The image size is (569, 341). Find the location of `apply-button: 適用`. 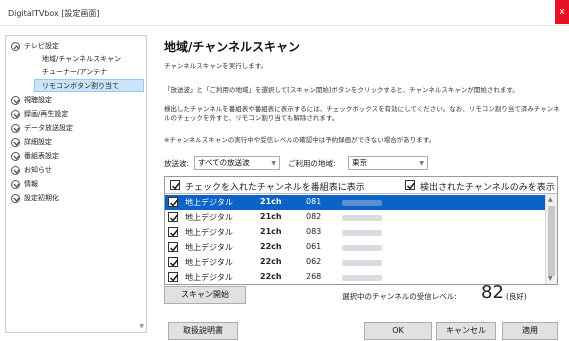

apply-button: 適用 is located at coordinates (530, 331).